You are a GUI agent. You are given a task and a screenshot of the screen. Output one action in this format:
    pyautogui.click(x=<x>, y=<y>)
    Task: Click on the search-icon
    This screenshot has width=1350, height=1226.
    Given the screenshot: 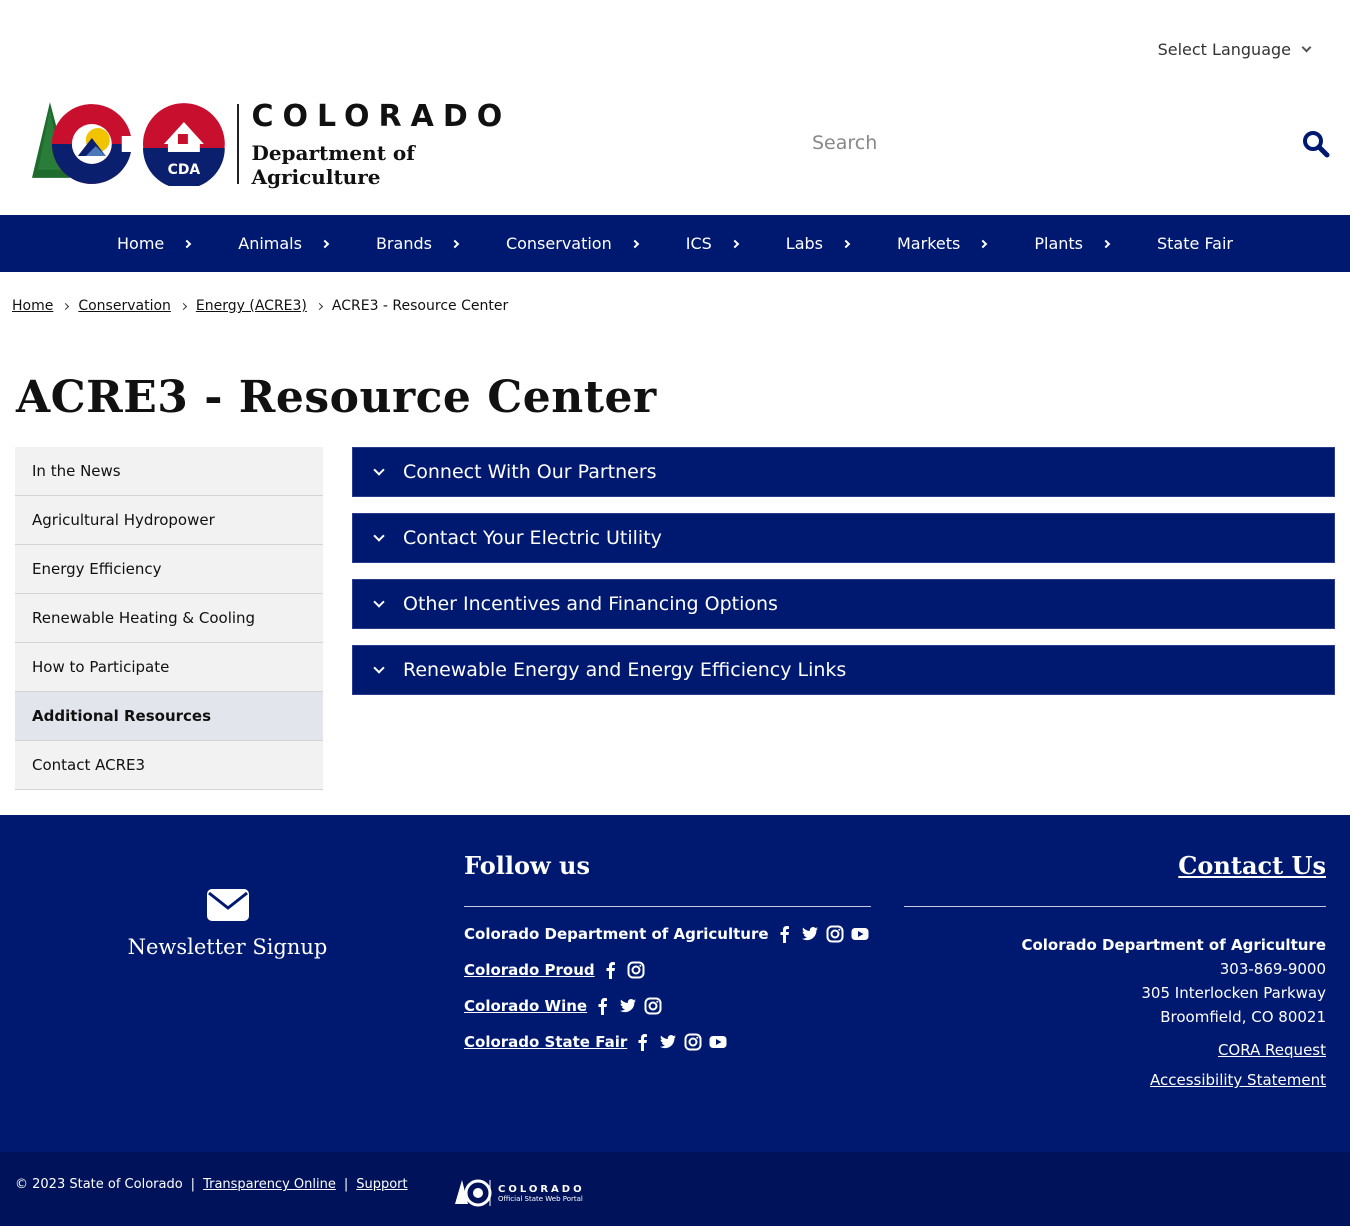 What is the action you would take?
    pyautogui.click(x=1316, y=144)
    